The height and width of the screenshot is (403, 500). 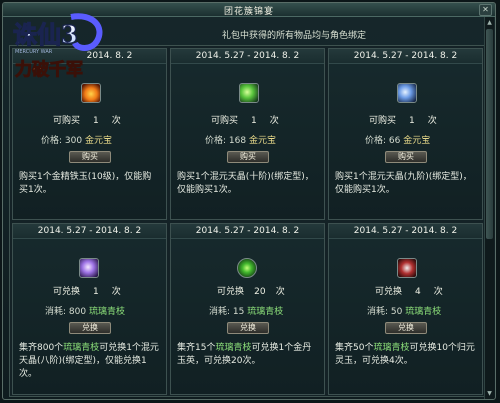 What do you see at coordinates (89, 268) in the screenshot?
I see `purple-crystal-icon` at bounding box center [89, 268].